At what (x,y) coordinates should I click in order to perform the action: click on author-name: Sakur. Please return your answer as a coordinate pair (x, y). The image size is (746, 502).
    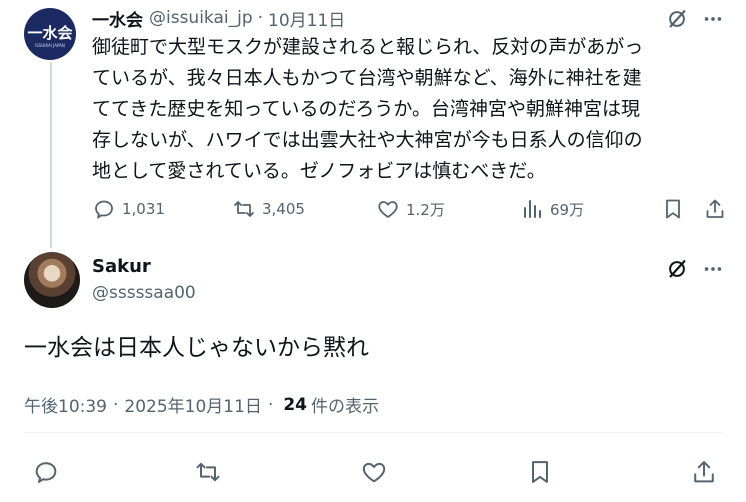
    Looking at the image, I should click on (121, 266).